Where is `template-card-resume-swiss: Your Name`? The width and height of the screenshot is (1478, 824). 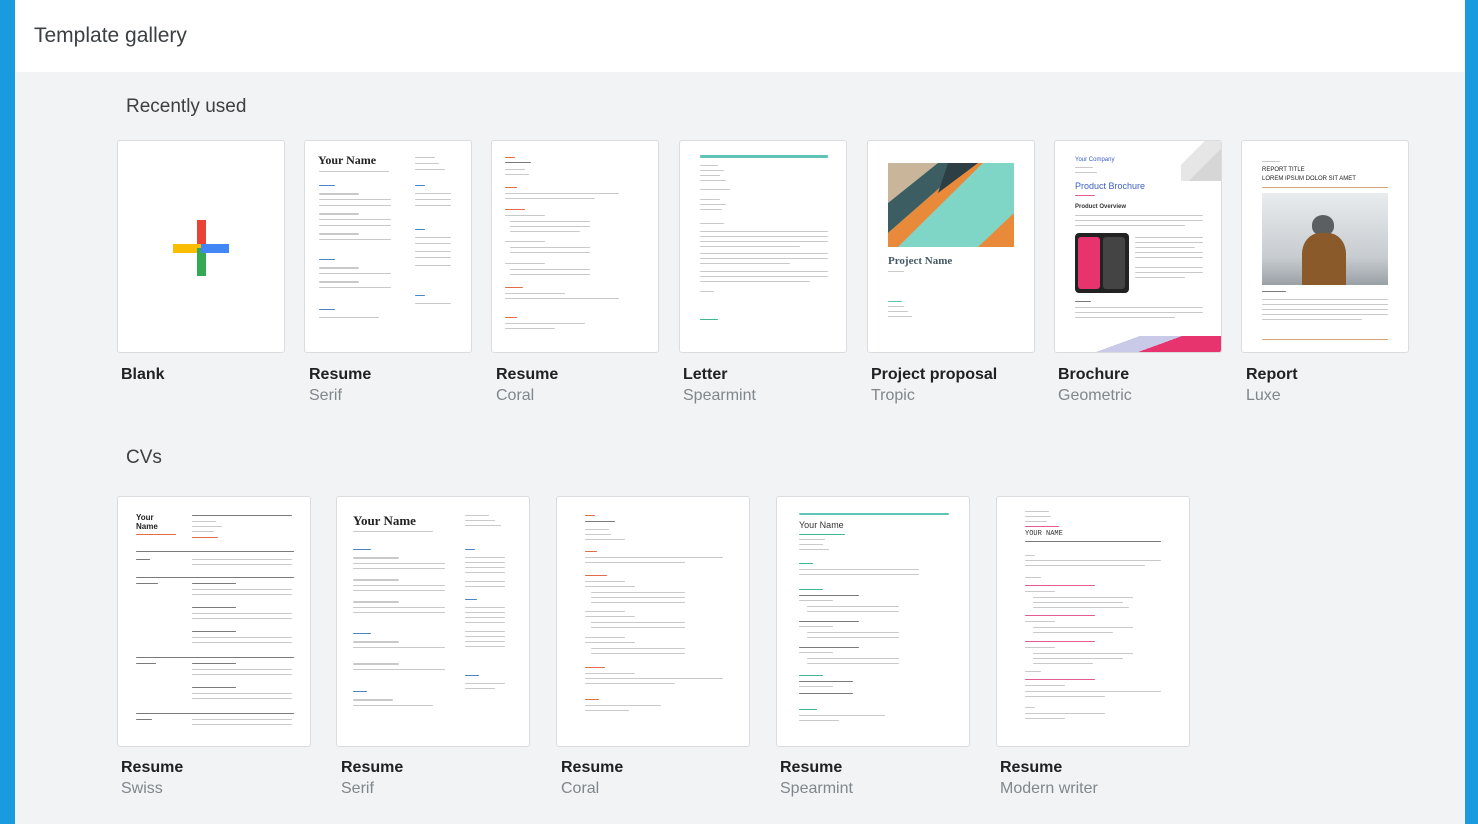 template-card-resume-swiss: Your Name is located at coordinates (214, 621).